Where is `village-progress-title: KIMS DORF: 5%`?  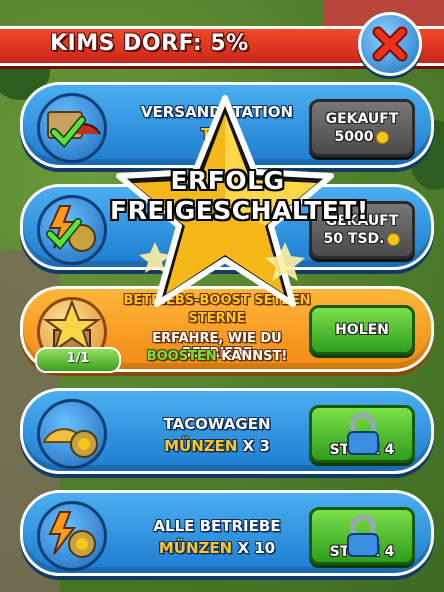 village-progress-title: KIMS DORF: 5% is located at coordinates (149, 43).